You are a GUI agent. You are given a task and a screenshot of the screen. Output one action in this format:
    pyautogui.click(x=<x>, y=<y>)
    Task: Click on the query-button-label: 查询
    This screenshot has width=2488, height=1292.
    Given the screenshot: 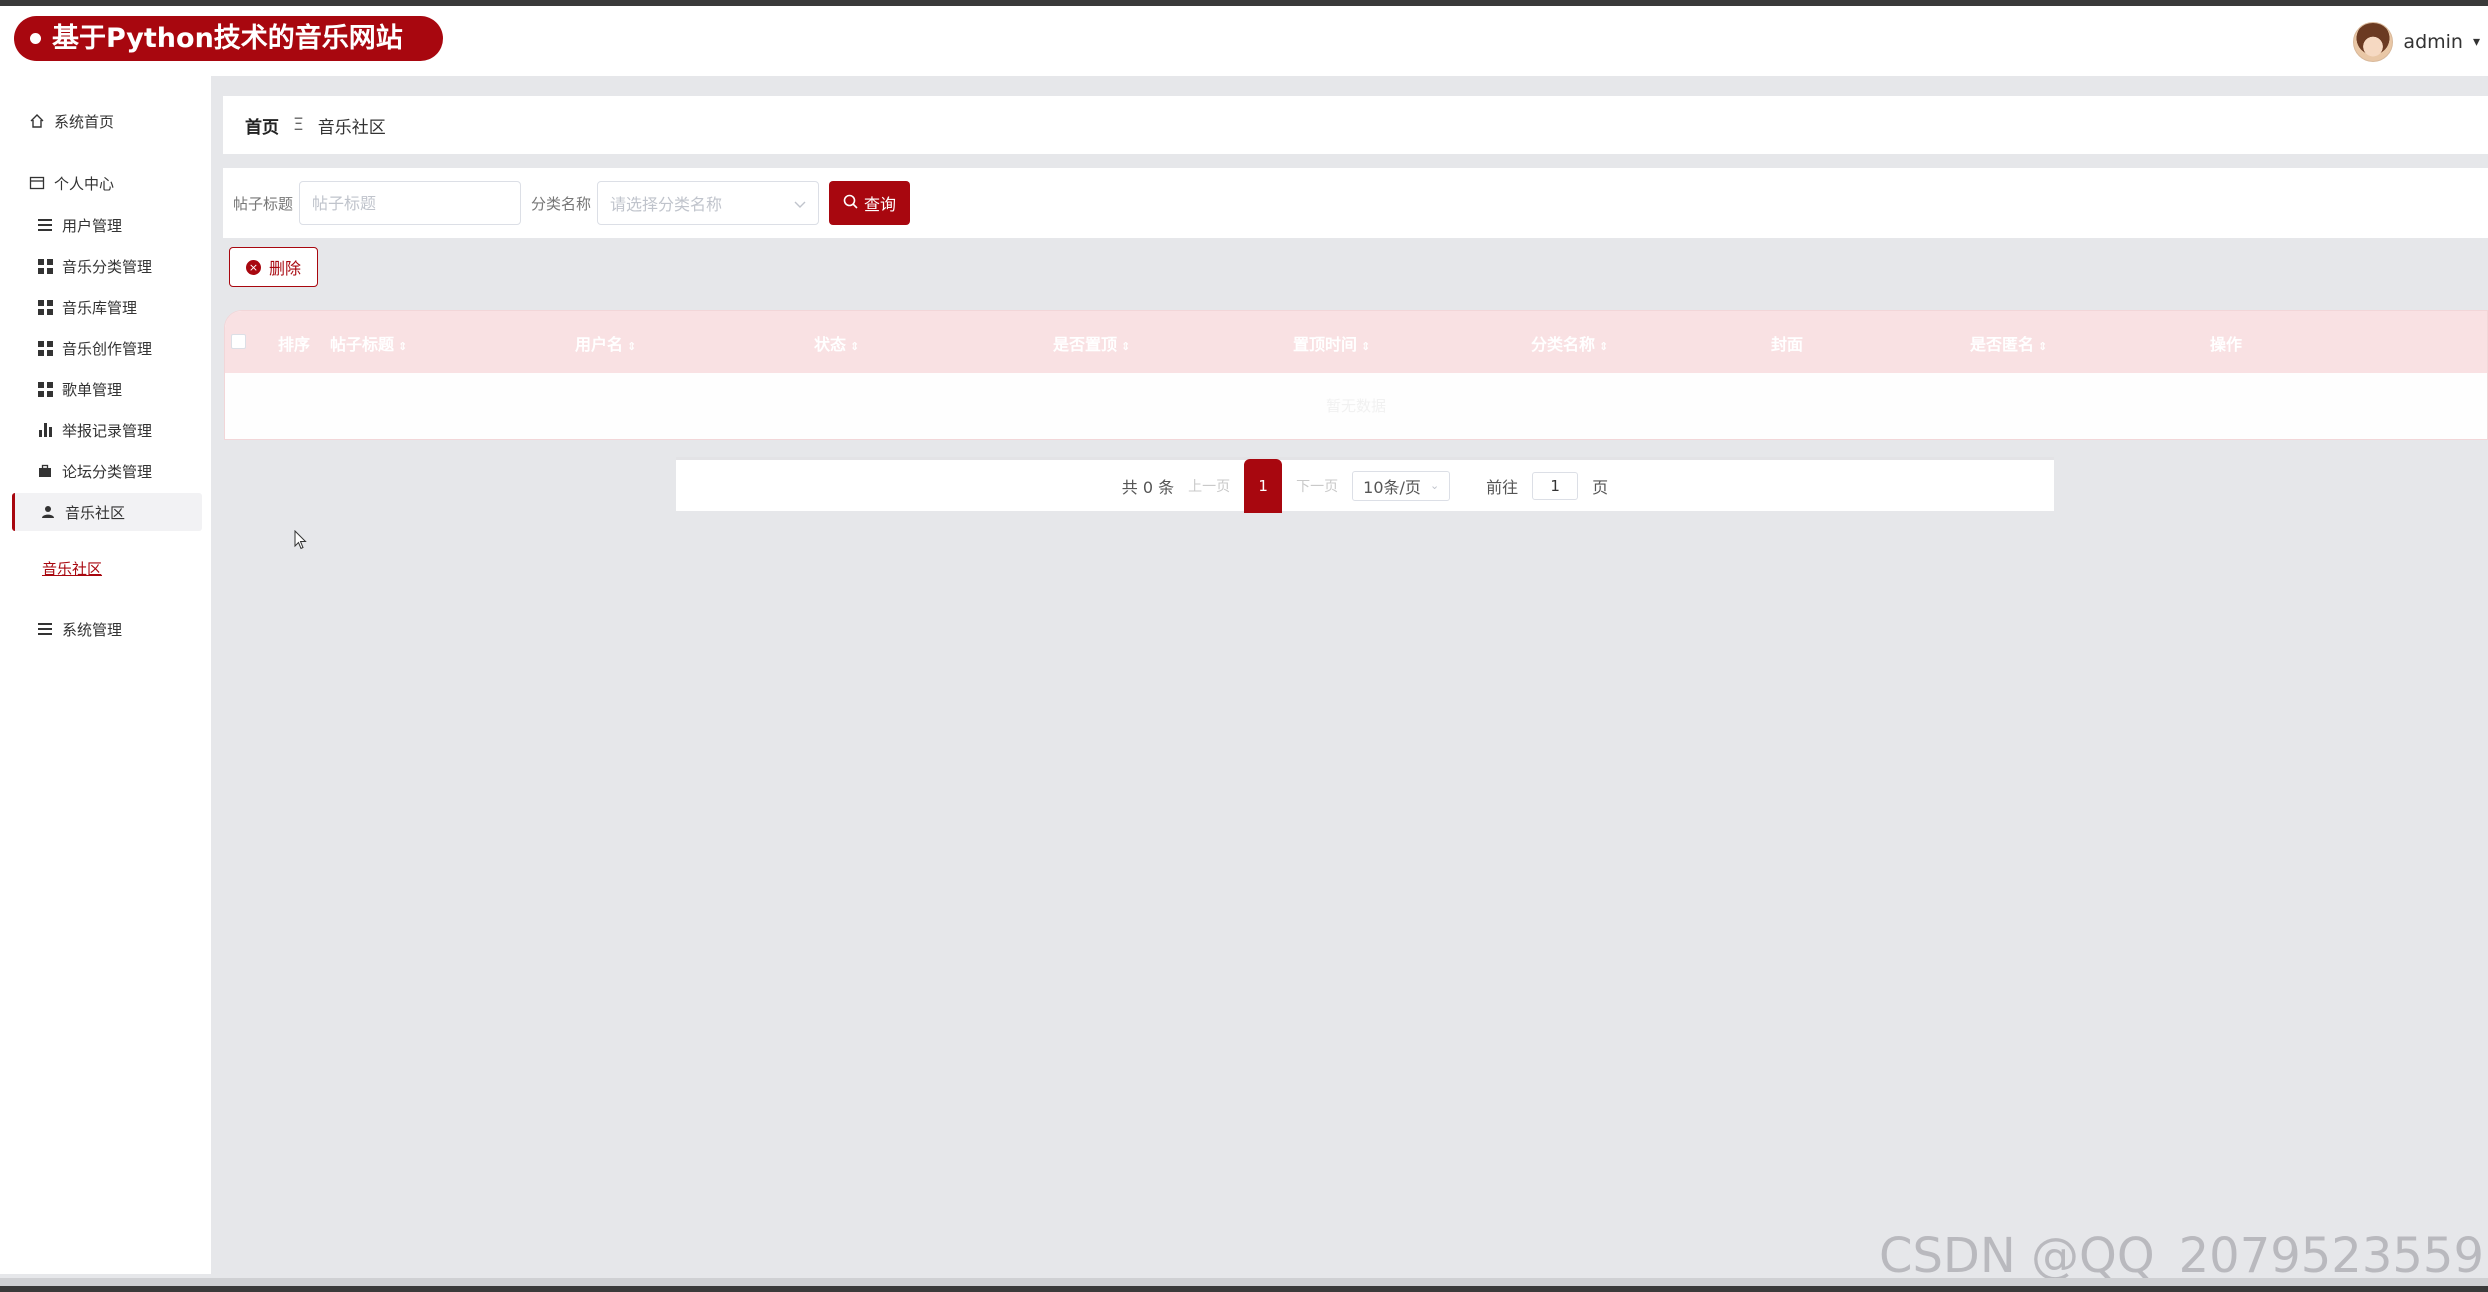 What is the action you would take?
    pyautogui.click(x=880, y=204)
    